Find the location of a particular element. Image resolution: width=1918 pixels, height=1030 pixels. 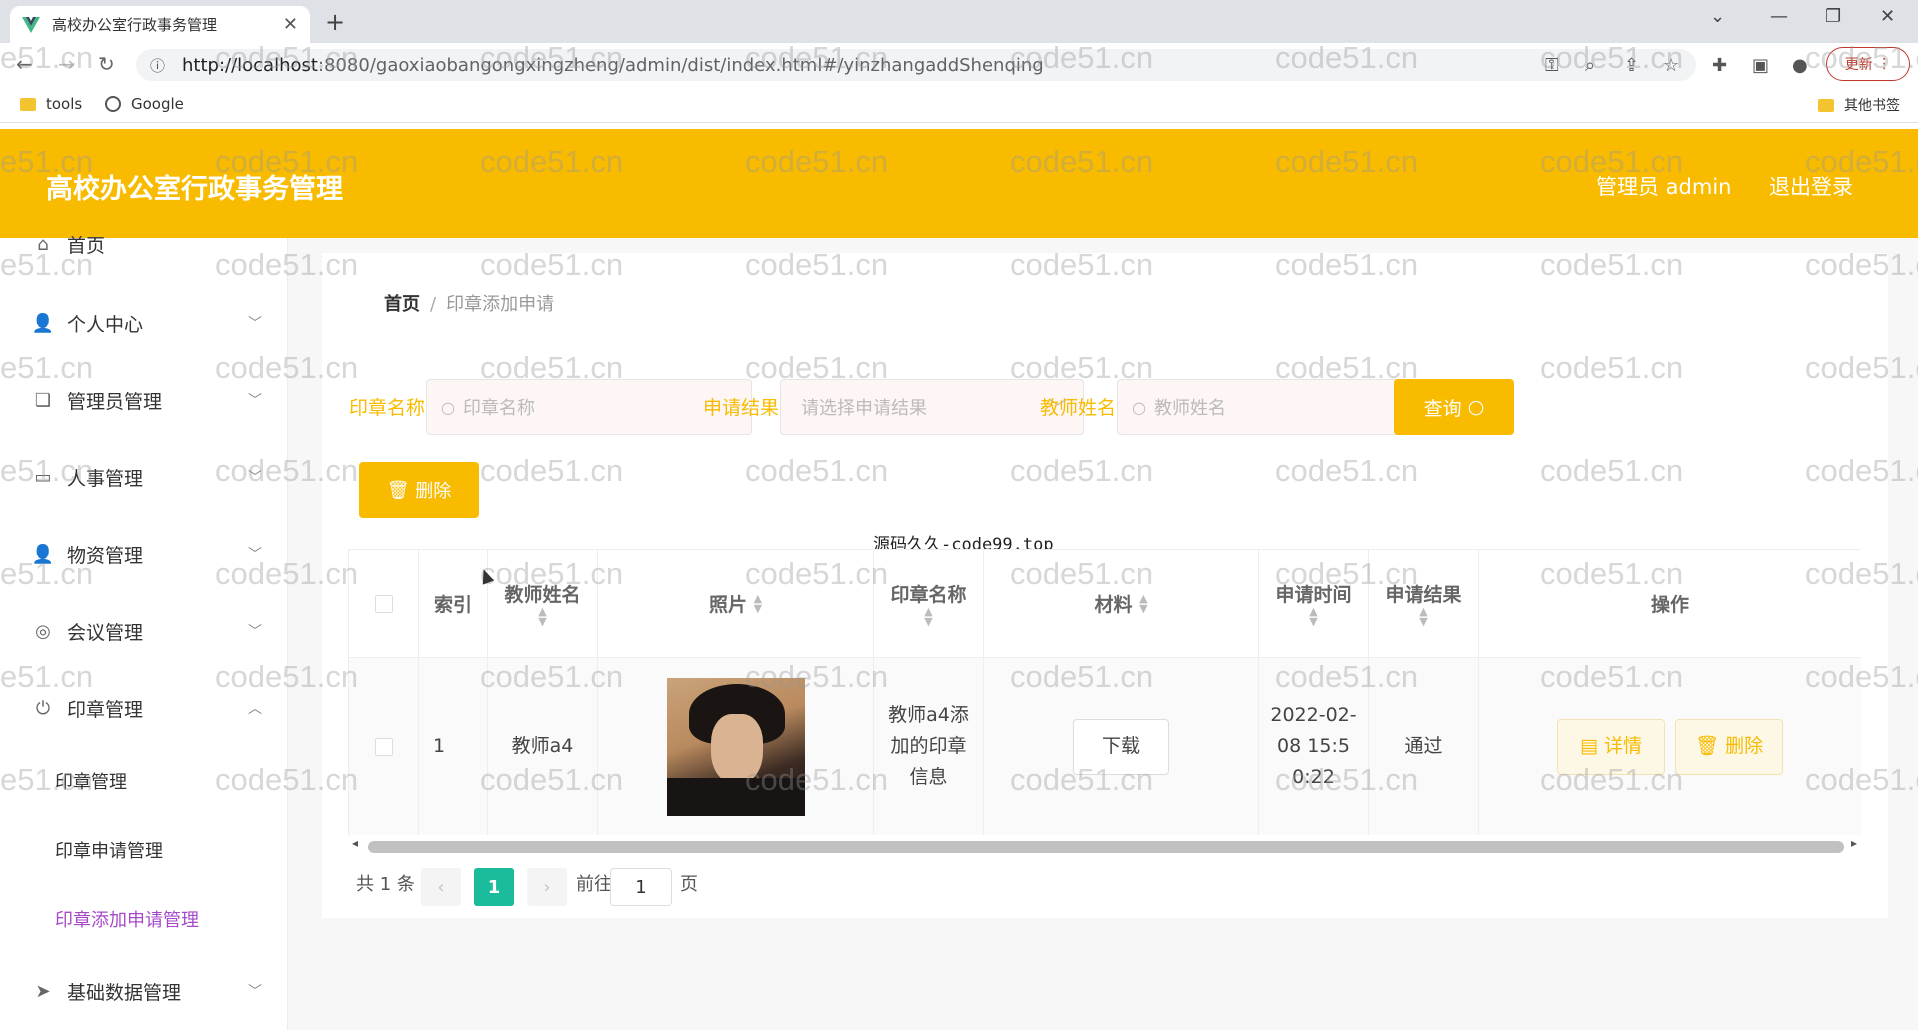

star-icon: ☆ is located at coordinates (1671, 65).